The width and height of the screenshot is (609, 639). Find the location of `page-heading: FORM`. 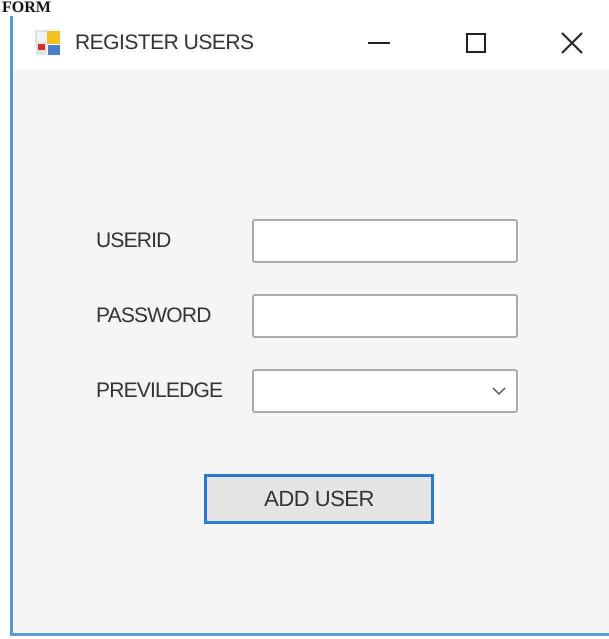

page-heading: FORM is located at coordinates (26, 8).